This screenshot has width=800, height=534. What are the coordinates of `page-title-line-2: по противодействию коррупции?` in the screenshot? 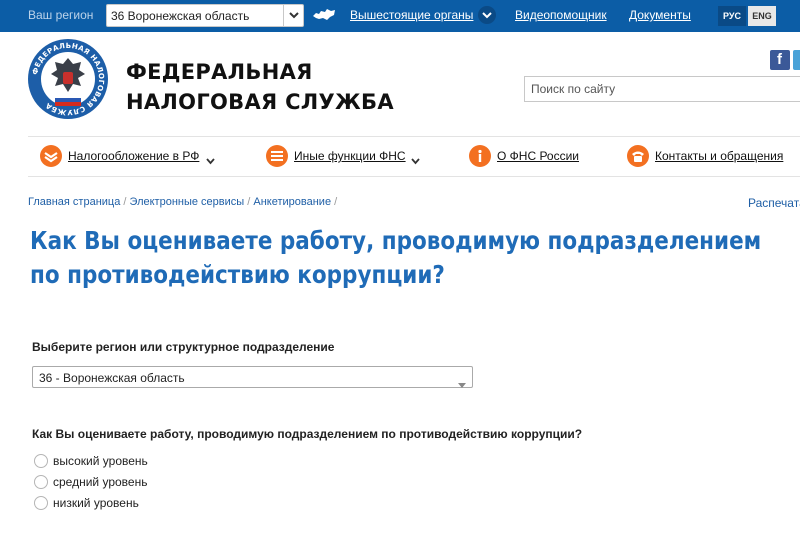 It's located at (237, 274).